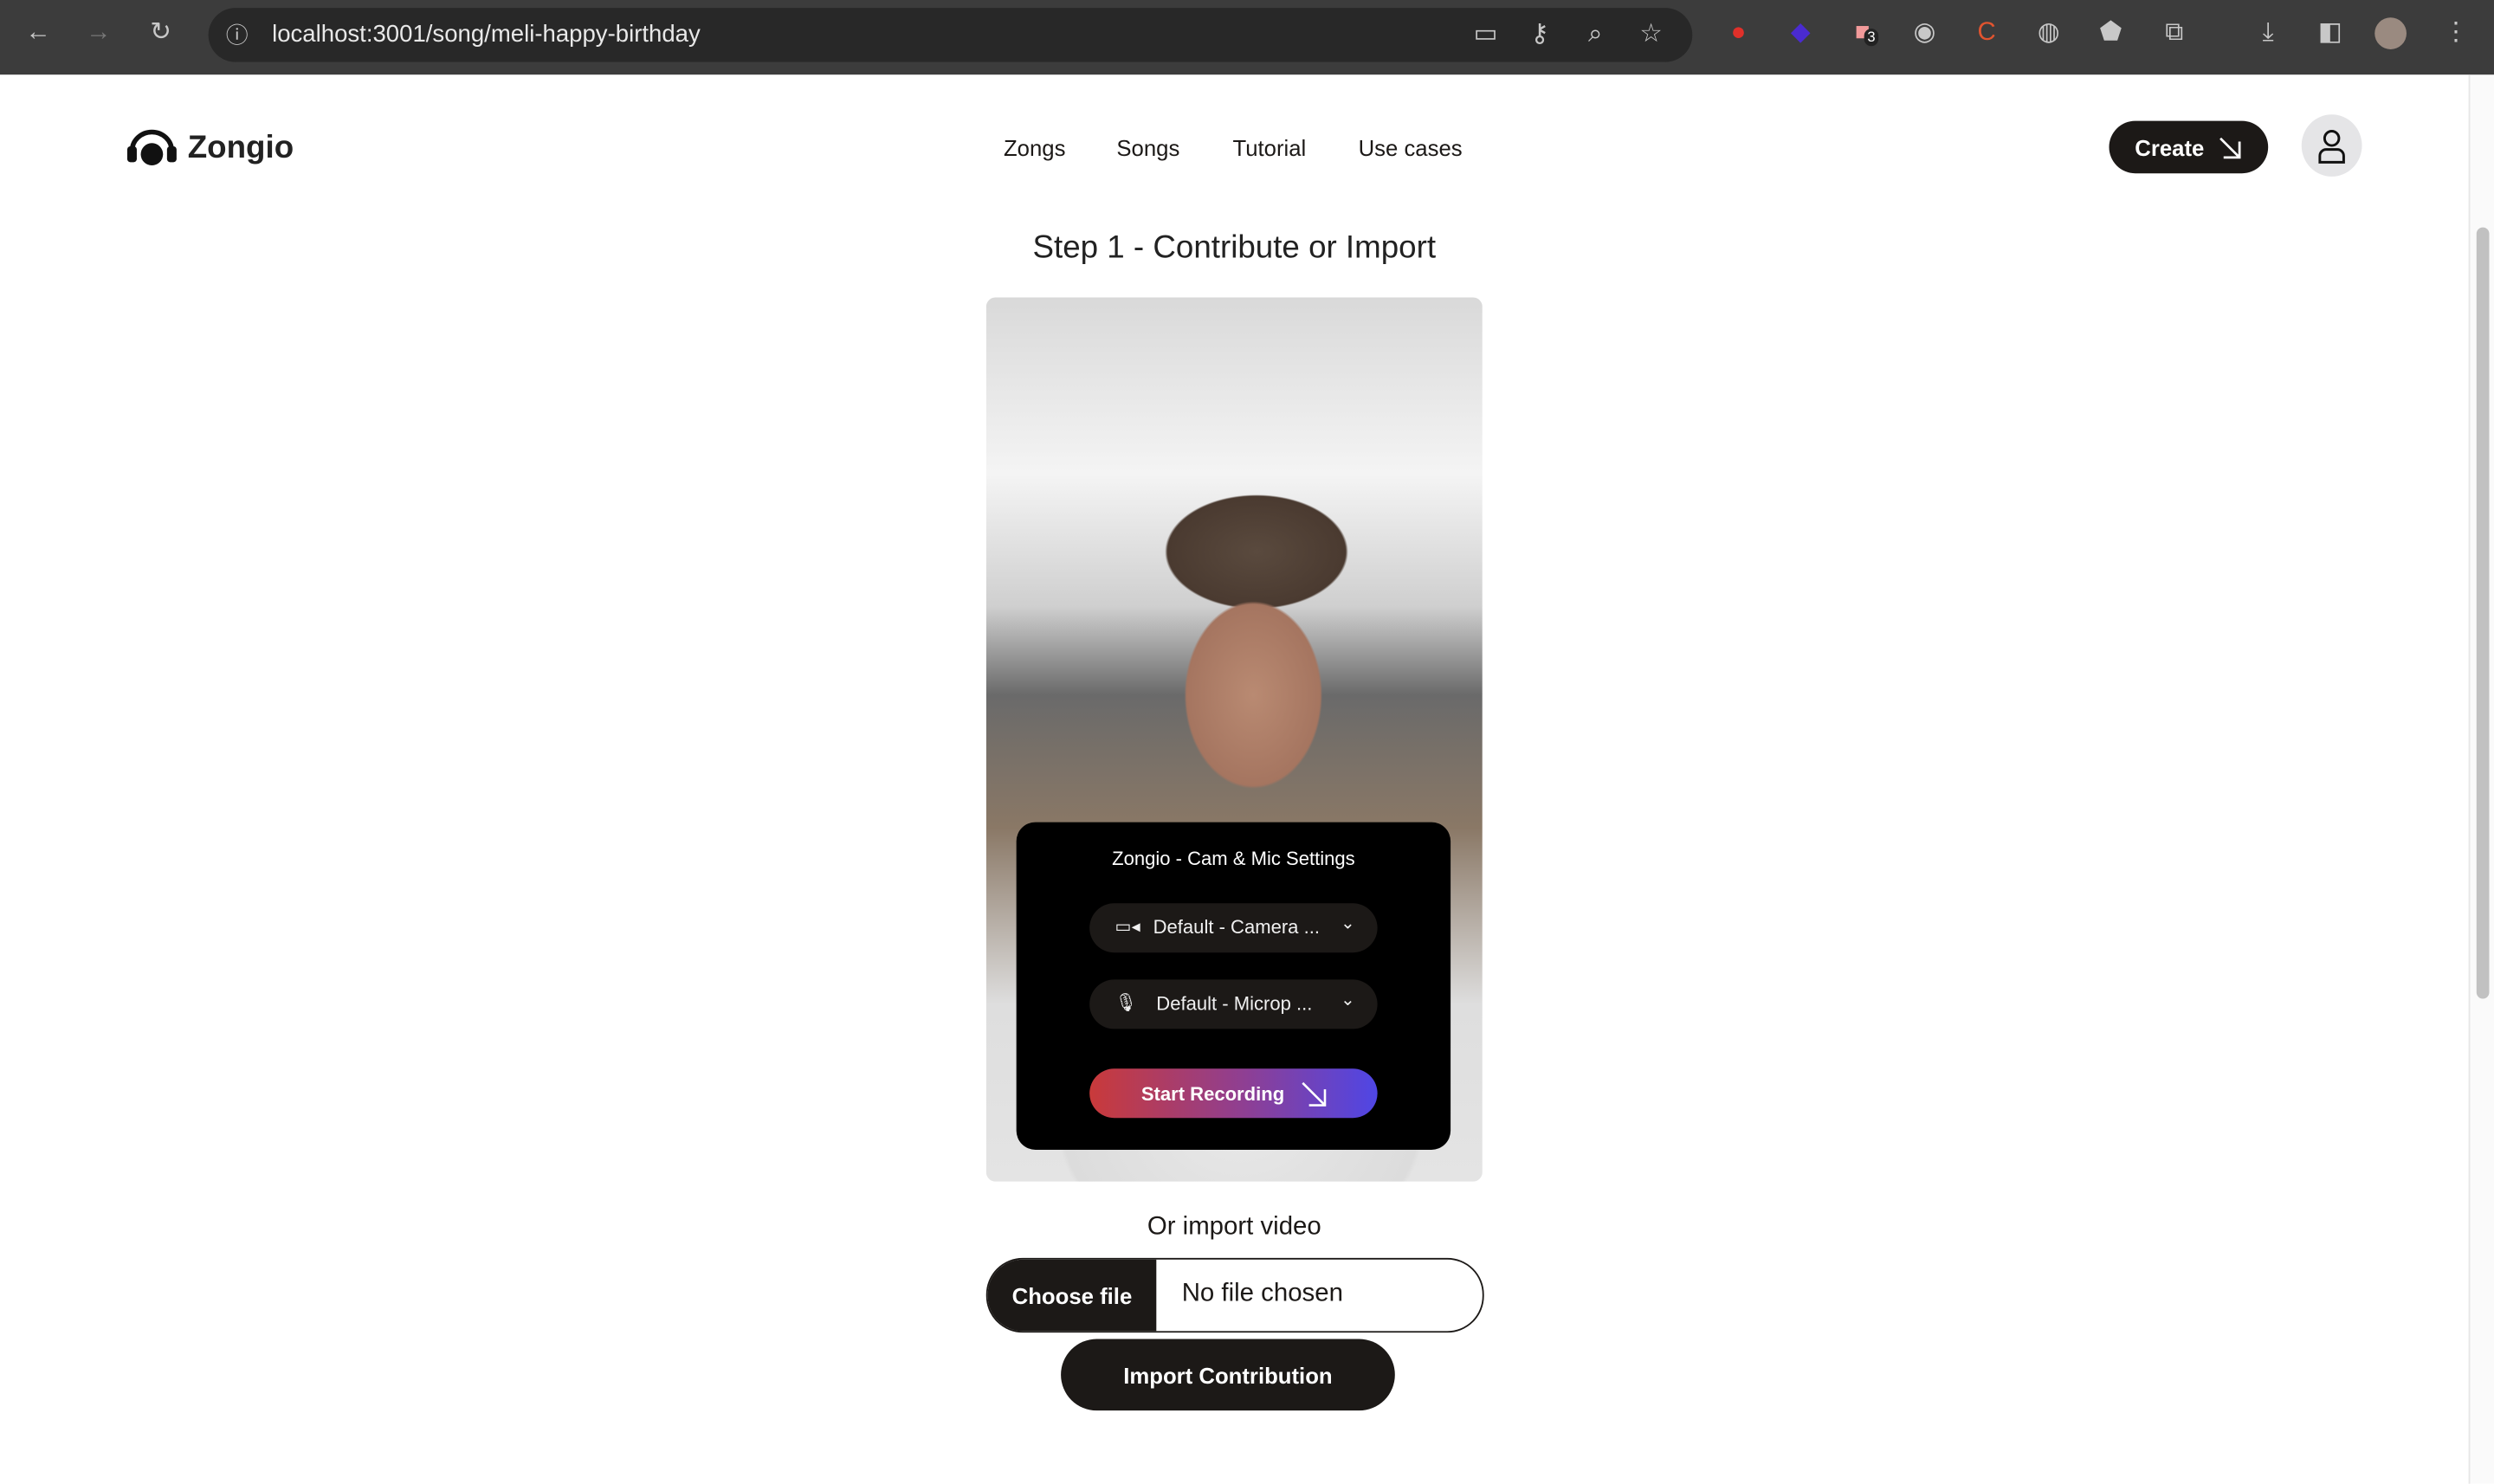  Describe the element at coordinates (1228, 1375) in the screenshot. I see `import-contribution-button: Import Contribution` at that location.